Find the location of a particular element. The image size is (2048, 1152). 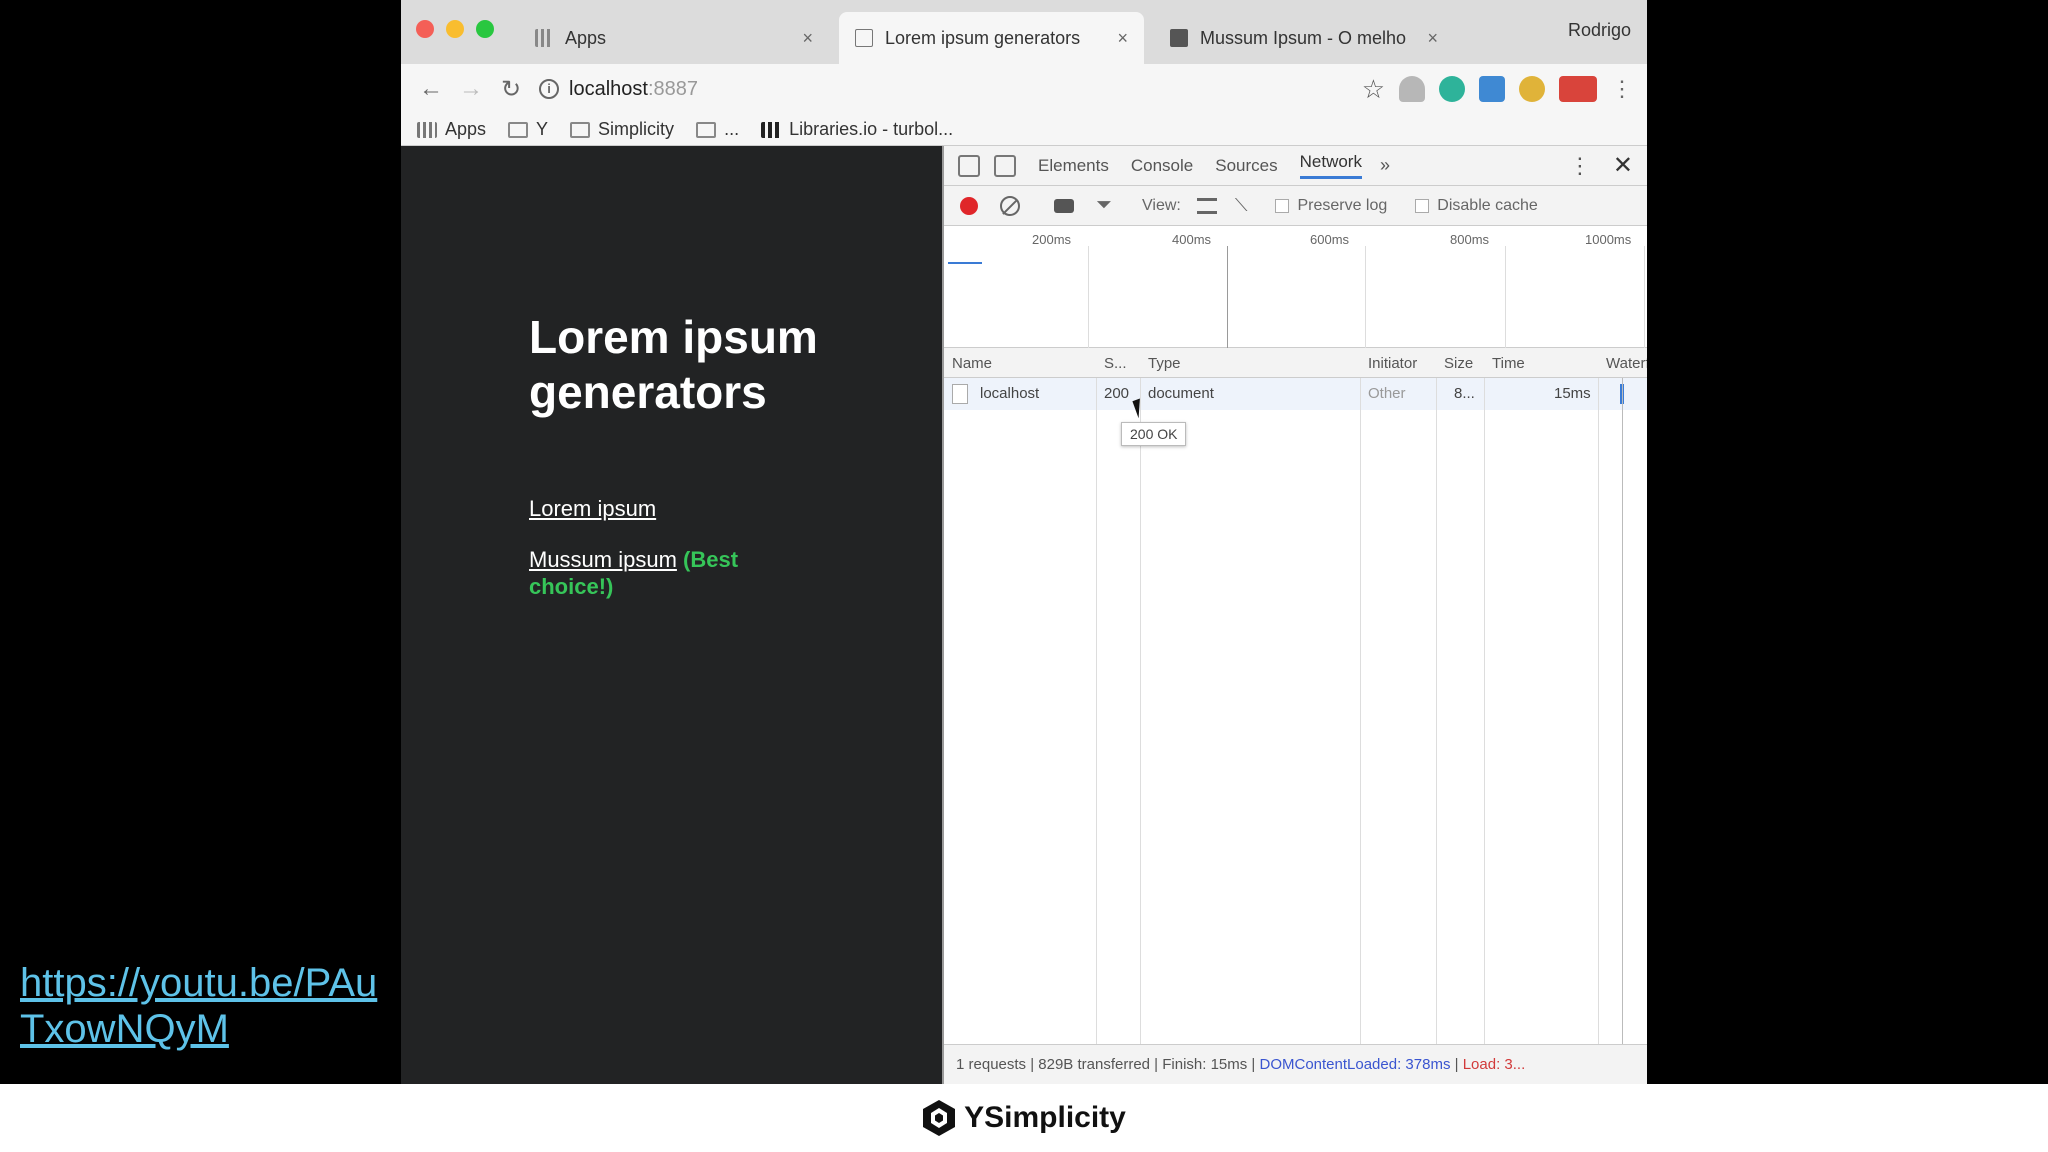

brand-name: YSimplicity is located at coordinates (1045, 1117).